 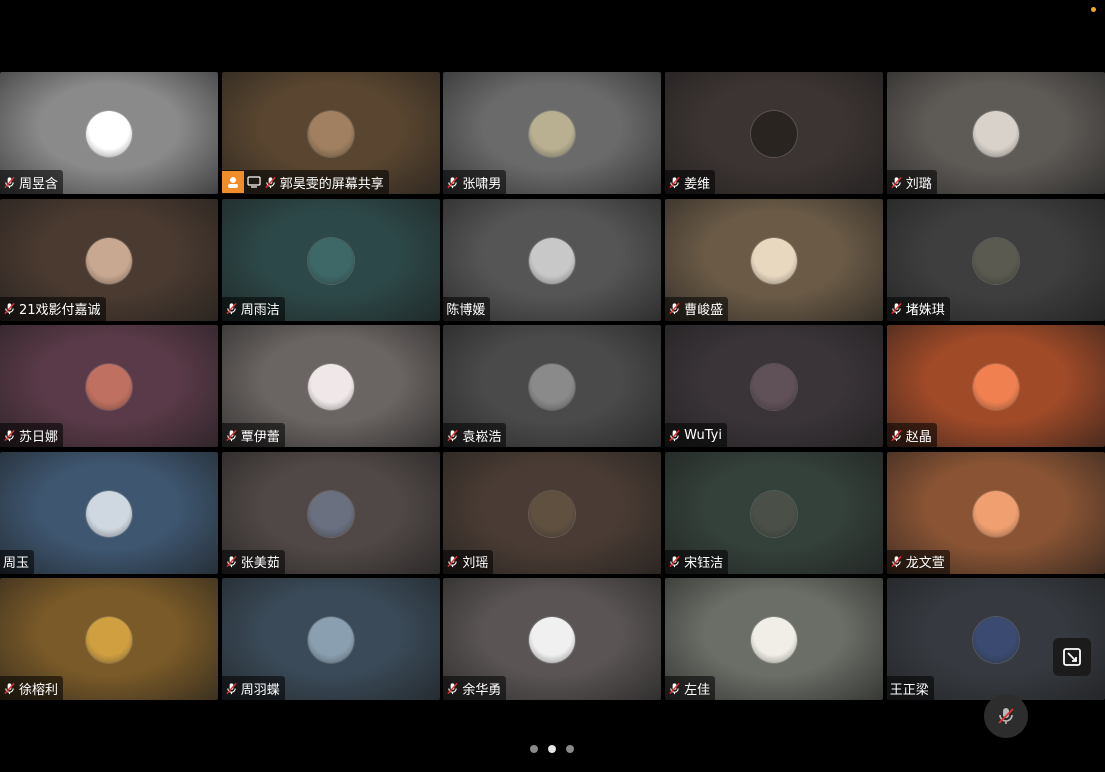 I want to click on mute-microphone-button, so click(x=1006, y=716).